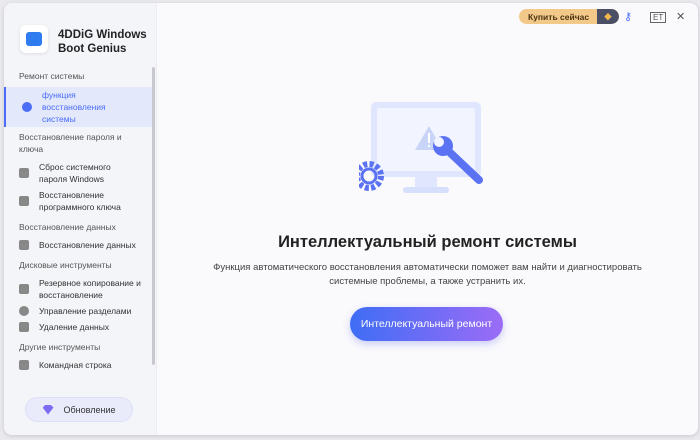  I want to click on sidebar-item-backup: Резервное копирование и восстановление, so click(79, 289).